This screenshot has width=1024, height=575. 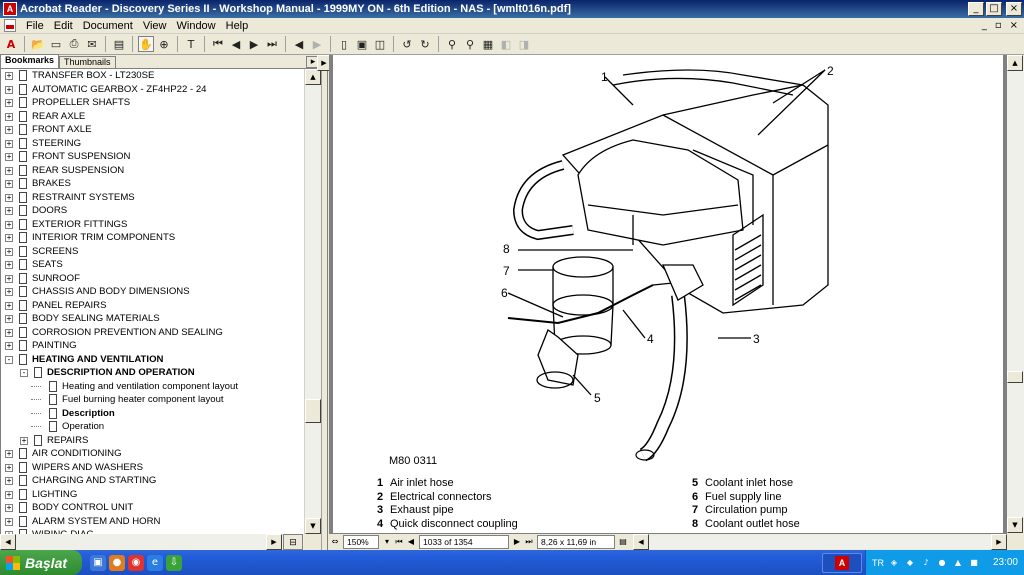 What do you see at coordinates (910, 563) in the screenshot?
I see `antivirus-icon: ◆` at bounding box center [910, 563].